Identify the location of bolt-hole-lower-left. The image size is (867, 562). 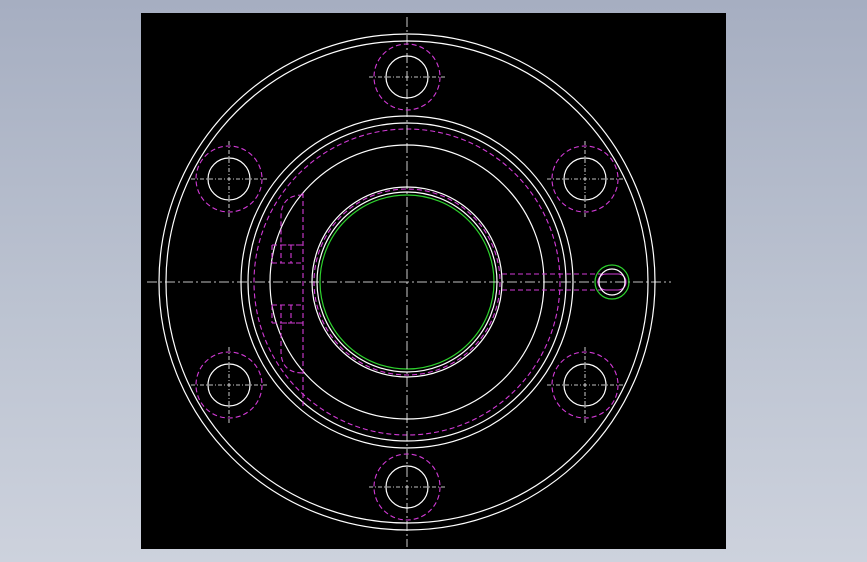
(229, 385).